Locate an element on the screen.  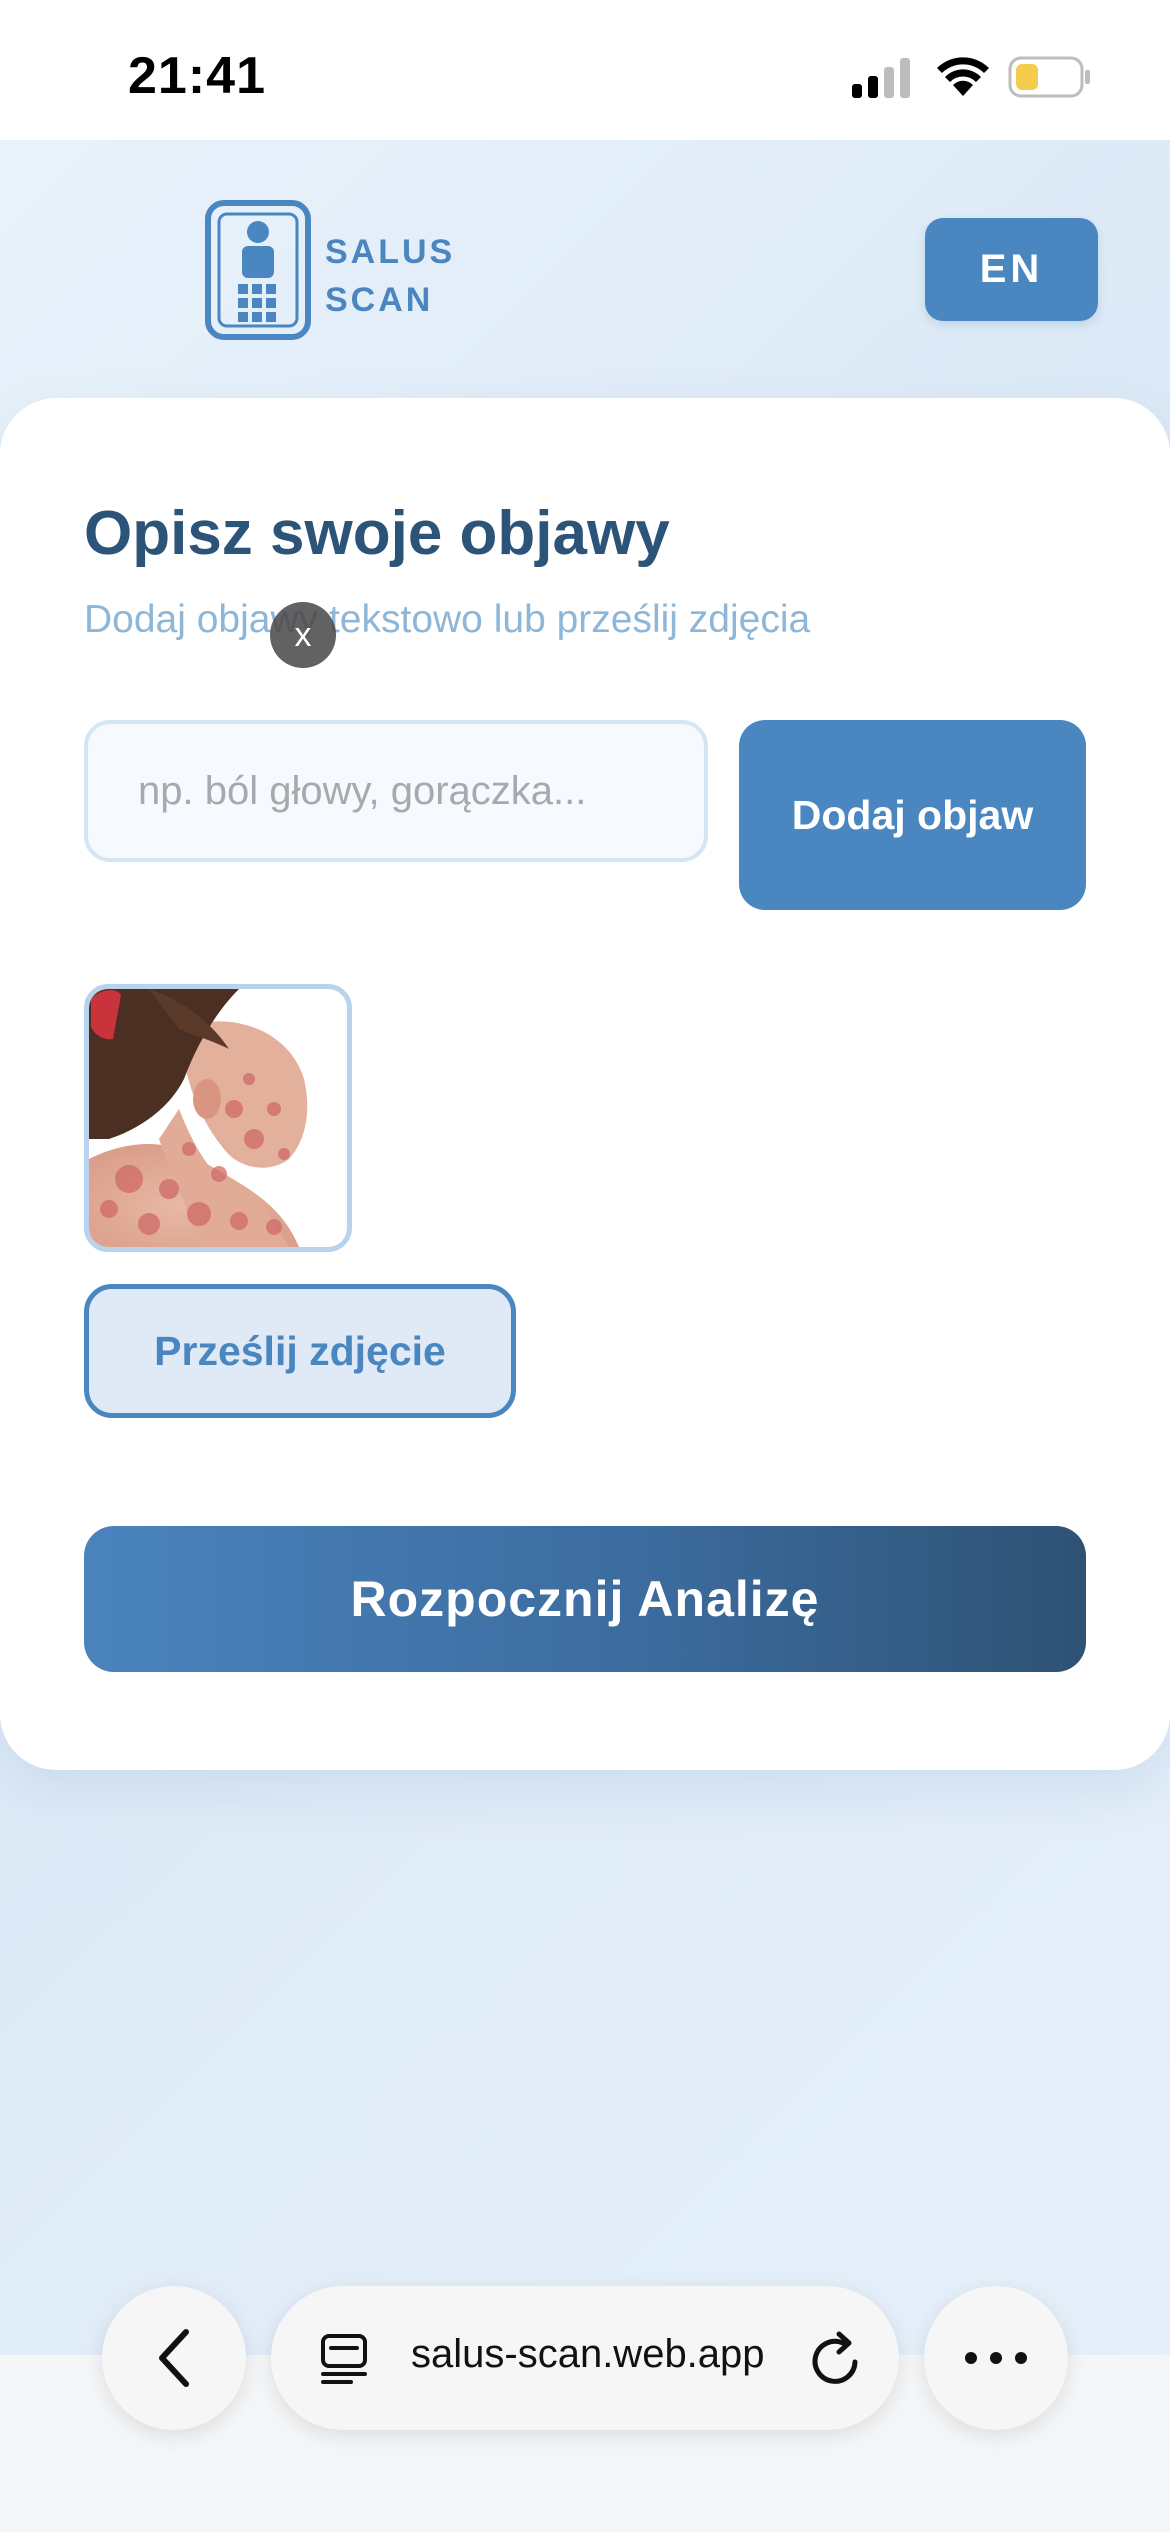
status-bar: 21:41 is located at coordinates (585, 70).